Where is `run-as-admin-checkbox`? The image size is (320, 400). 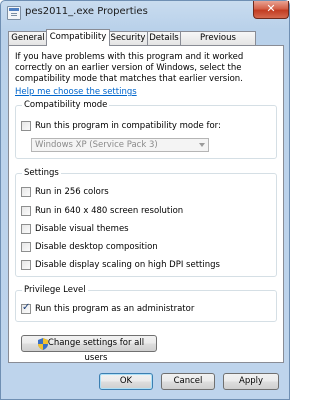
run-as-admin-checkbox is located at coordinates (26, 308).